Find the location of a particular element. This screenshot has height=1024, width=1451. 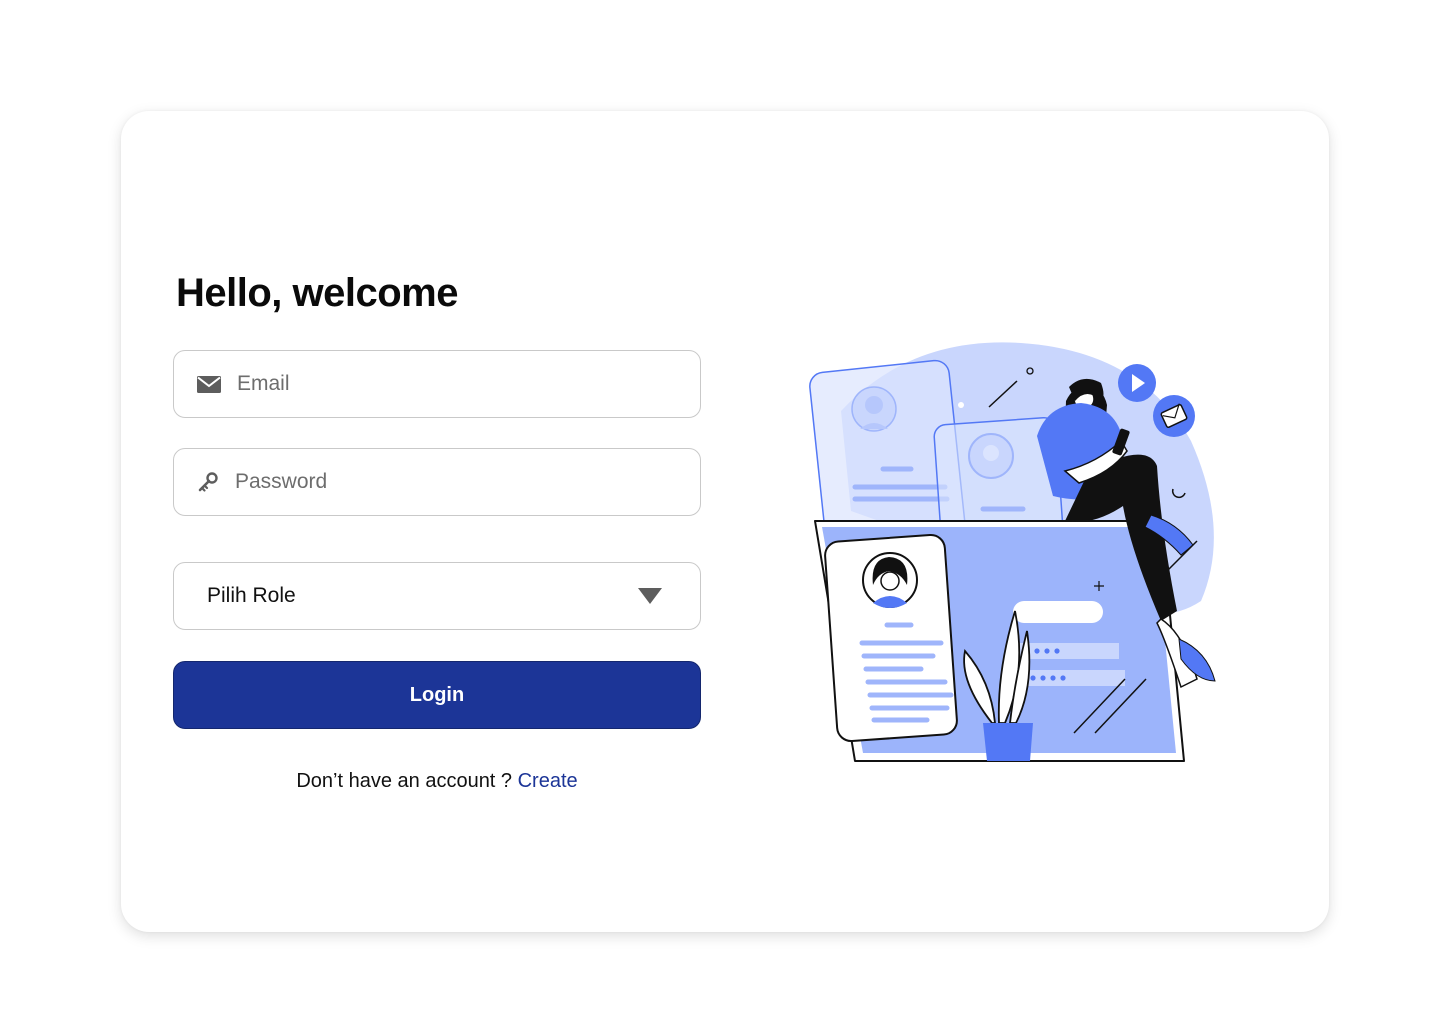

password-field is located at coordinates (437, 482).